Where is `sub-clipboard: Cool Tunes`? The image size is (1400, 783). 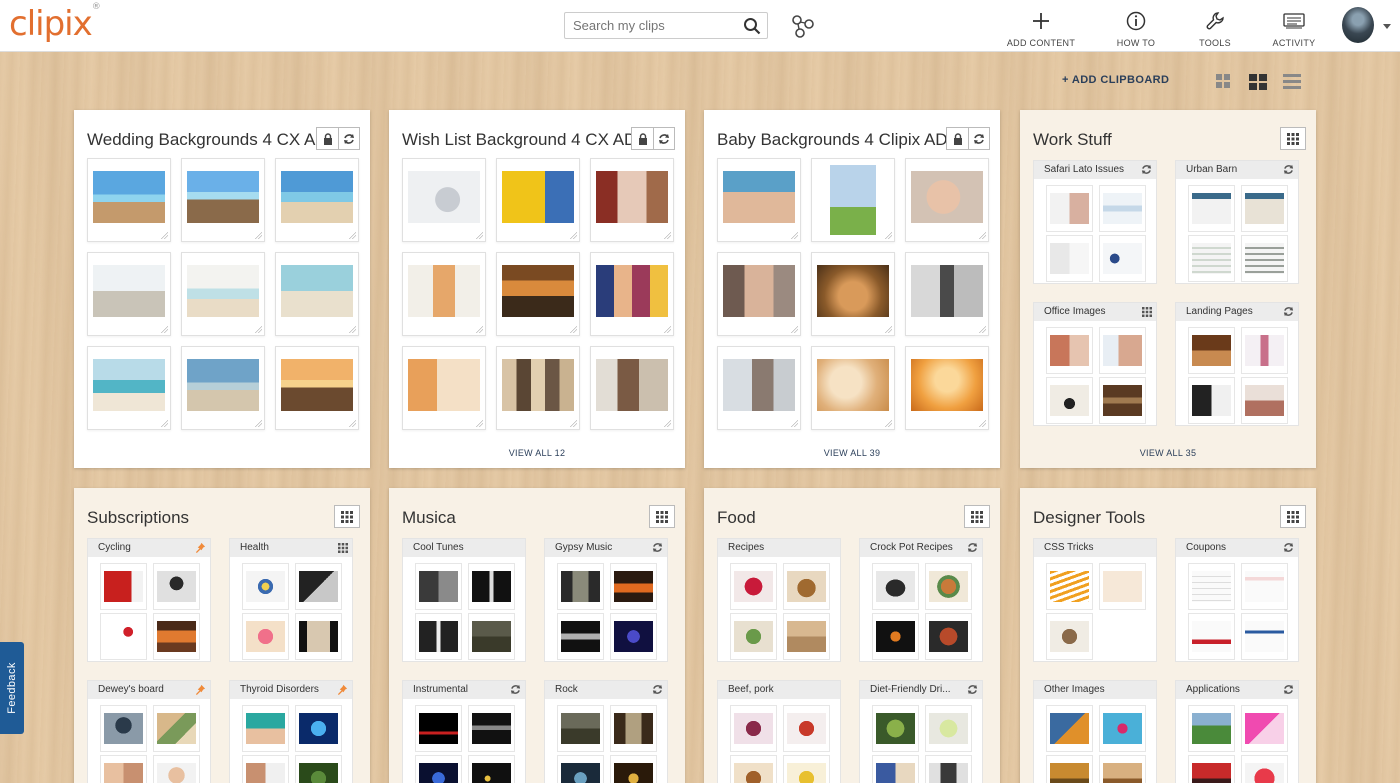 sub-clipboard: Cool Tunes is located at coordinates (464, 600).